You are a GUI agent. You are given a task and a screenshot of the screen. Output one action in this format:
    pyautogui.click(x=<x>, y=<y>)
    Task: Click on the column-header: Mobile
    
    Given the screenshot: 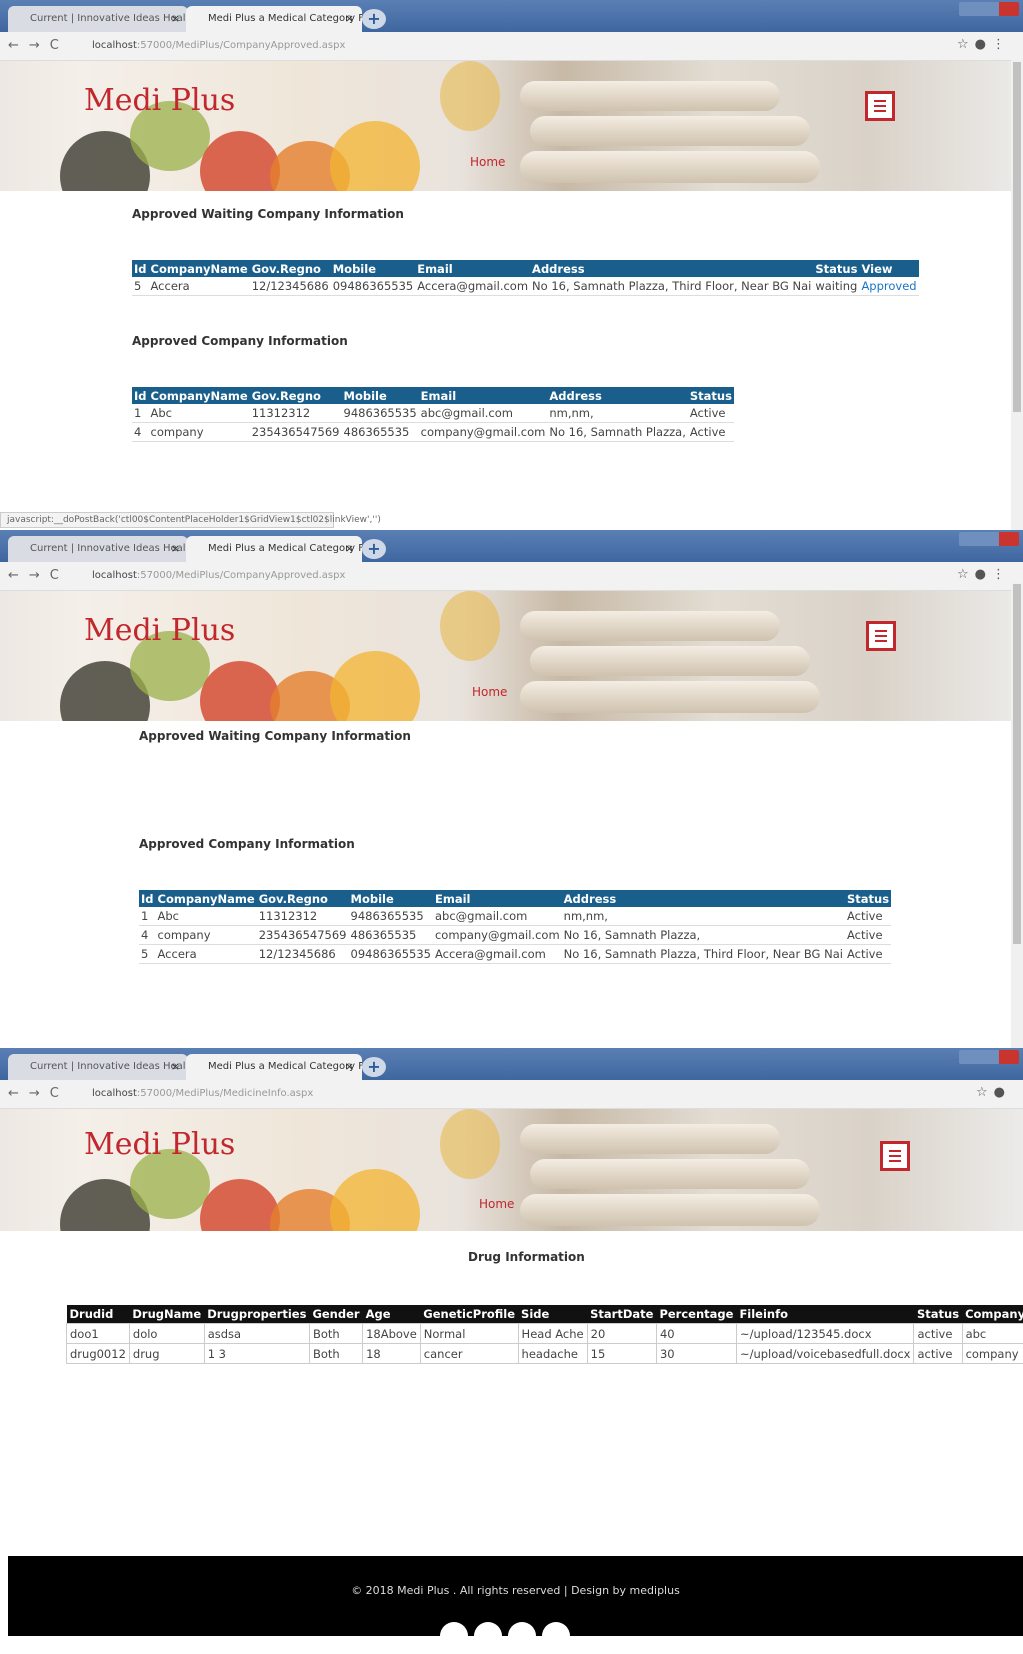 What is the action you would take?
    pyautogui.click(x=391, y=898)
    